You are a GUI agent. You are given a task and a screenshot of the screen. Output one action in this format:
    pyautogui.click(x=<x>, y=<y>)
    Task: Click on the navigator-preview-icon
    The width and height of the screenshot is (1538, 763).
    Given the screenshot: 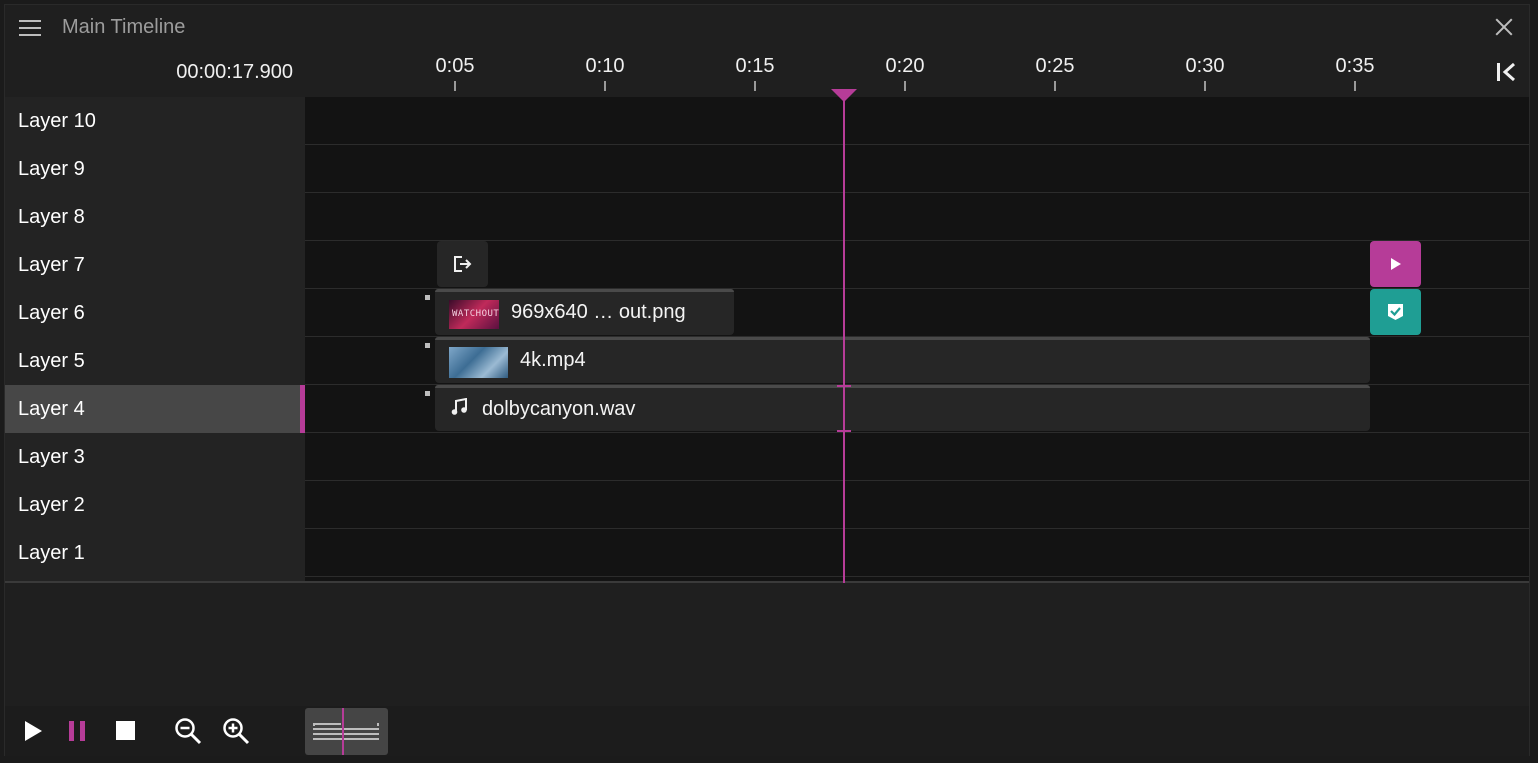 What is the action you would take?
    pyautogui.click(x=346, y=731)
    